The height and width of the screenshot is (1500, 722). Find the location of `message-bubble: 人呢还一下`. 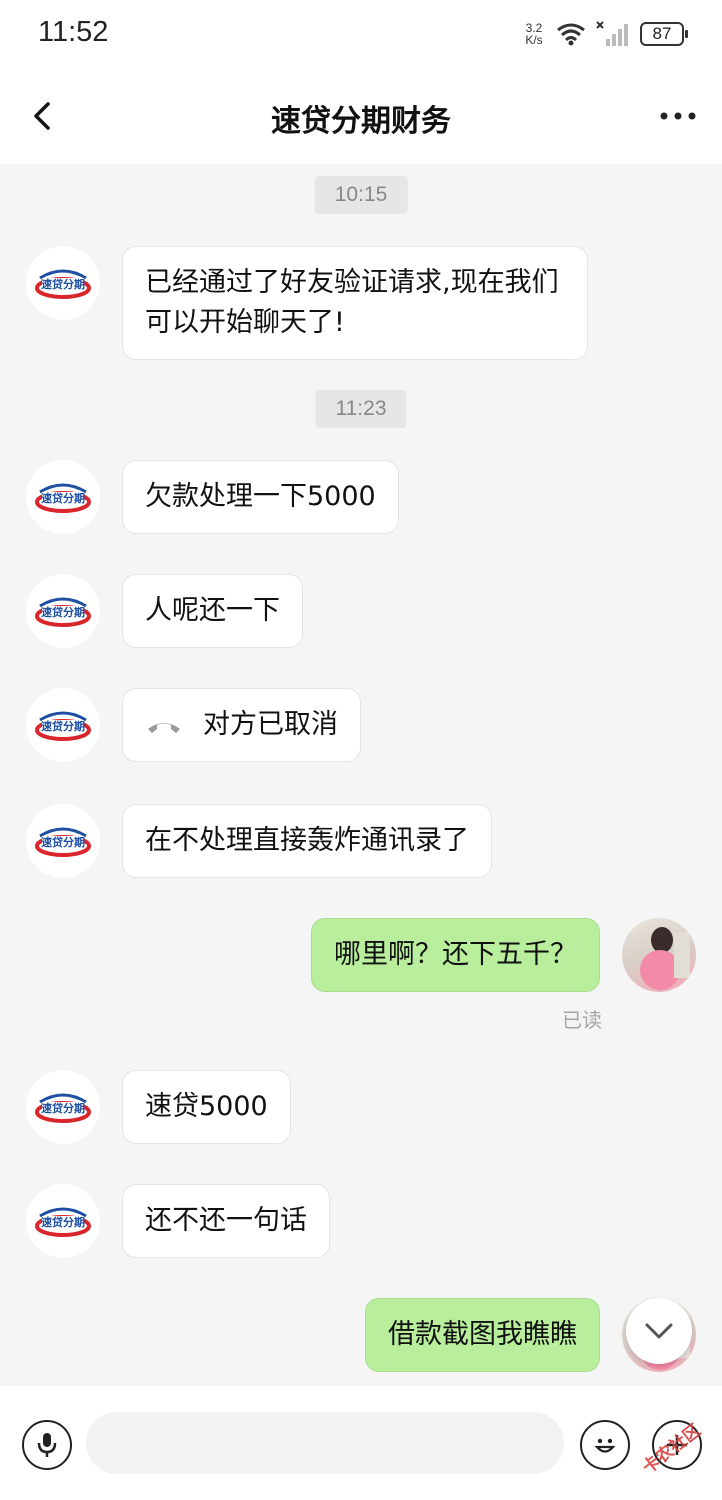

message-bubble: 人呢还一下 is located at coordinates (212, 611).